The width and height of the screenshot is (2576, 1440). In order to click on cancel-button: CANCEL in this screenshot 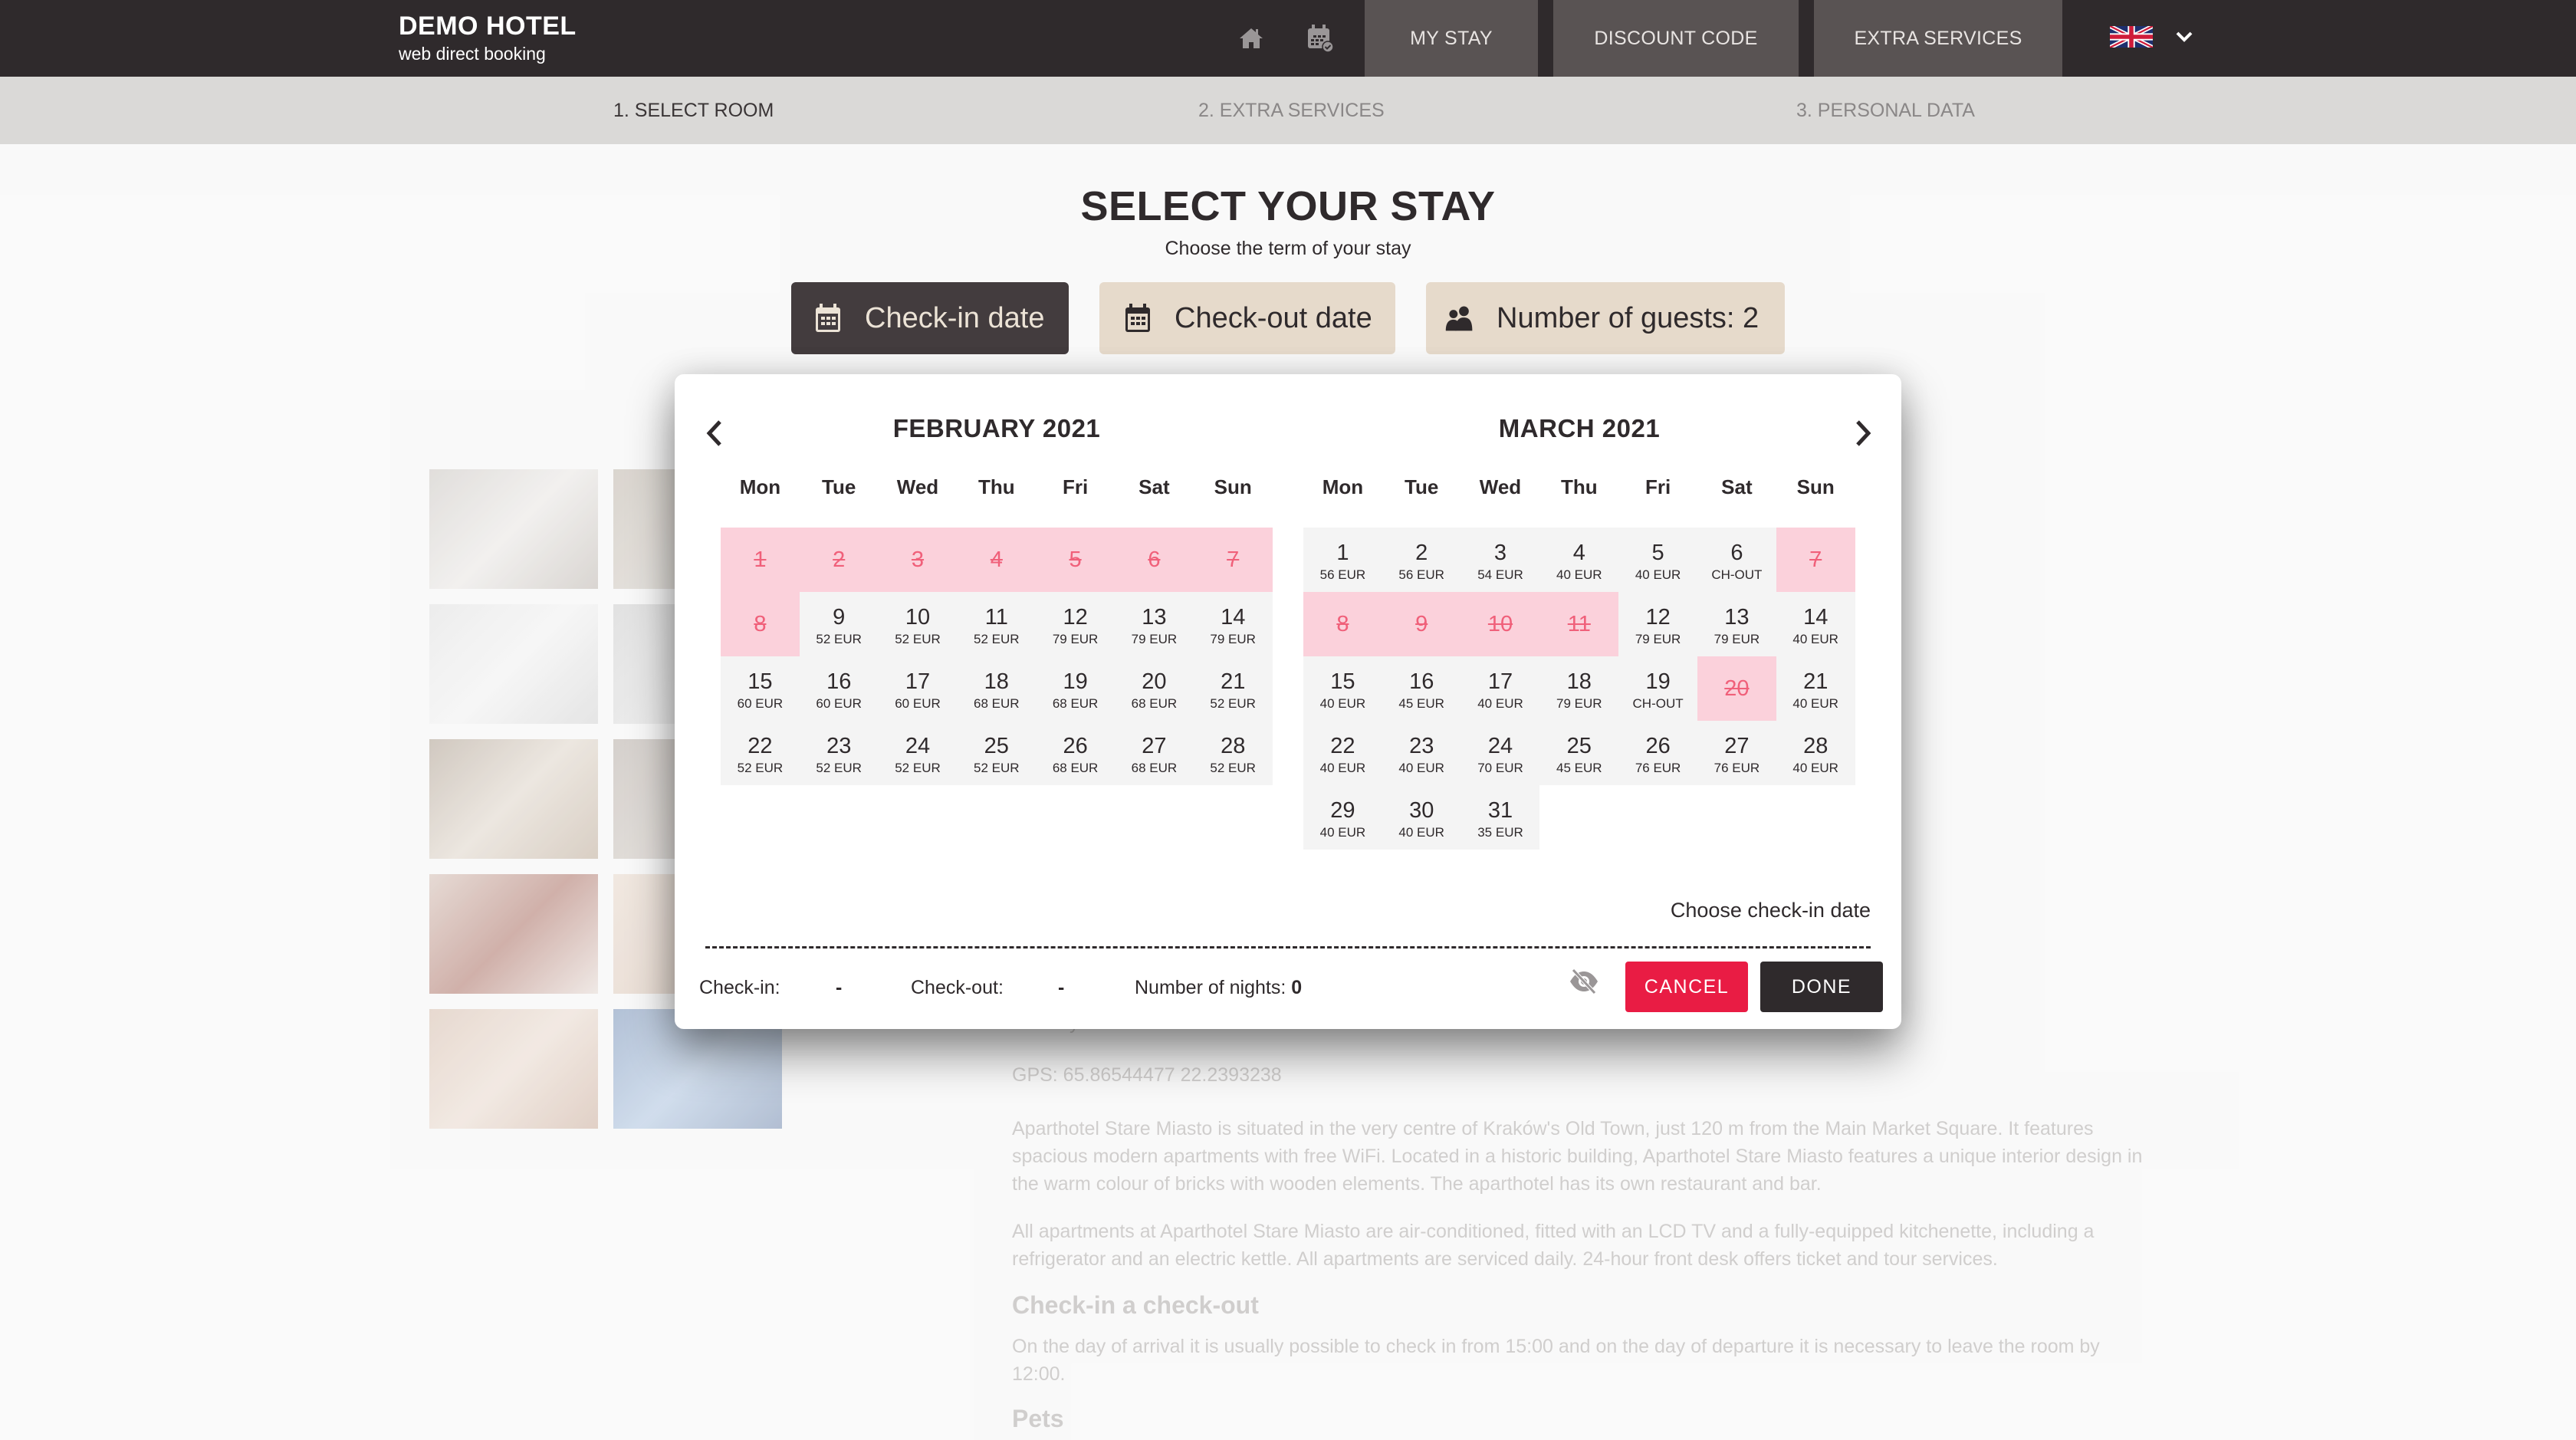, I will do `click(1686, 987)`.